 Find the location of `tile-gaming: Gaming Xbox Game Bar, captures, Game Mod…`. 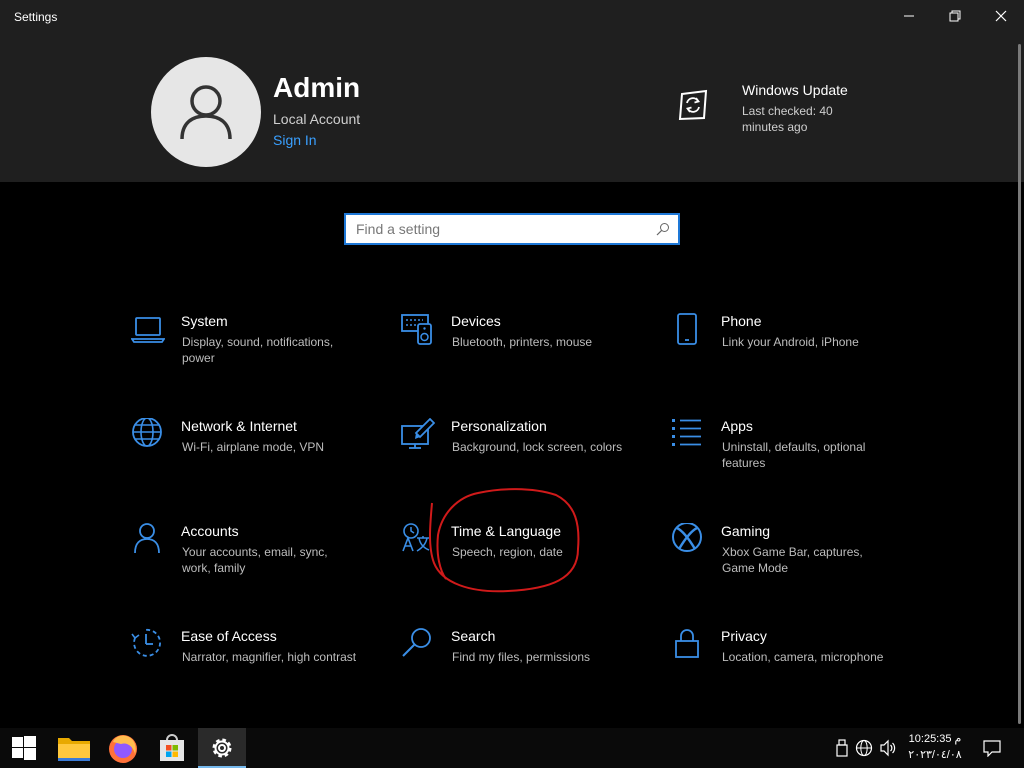

tile-gaming: Gaming Xbox Game Bar, captures, Game Mod… is located at coordinates (796, 563).